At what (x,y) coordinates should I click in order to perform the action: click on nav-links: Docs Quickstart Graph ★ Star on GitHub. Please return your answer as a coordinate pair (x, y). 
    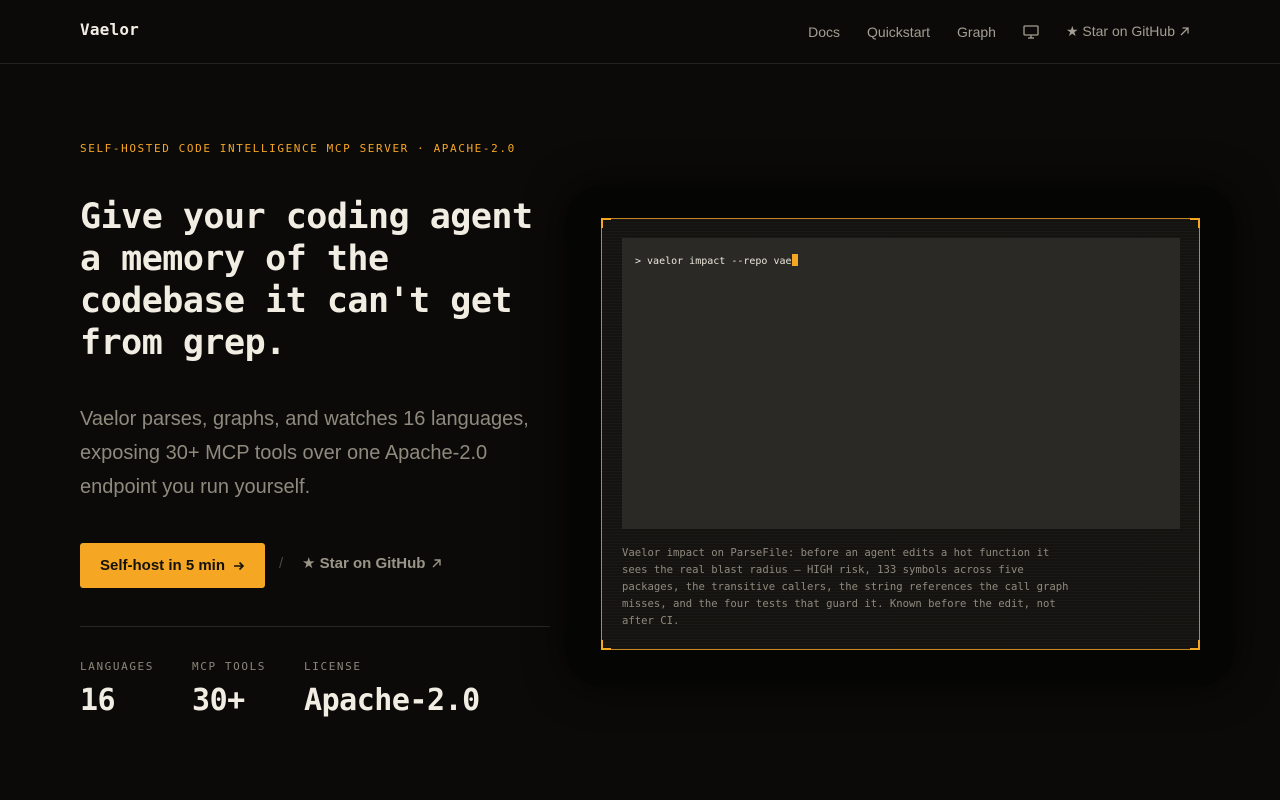
    Looking at the image, I should click on (999, 31).